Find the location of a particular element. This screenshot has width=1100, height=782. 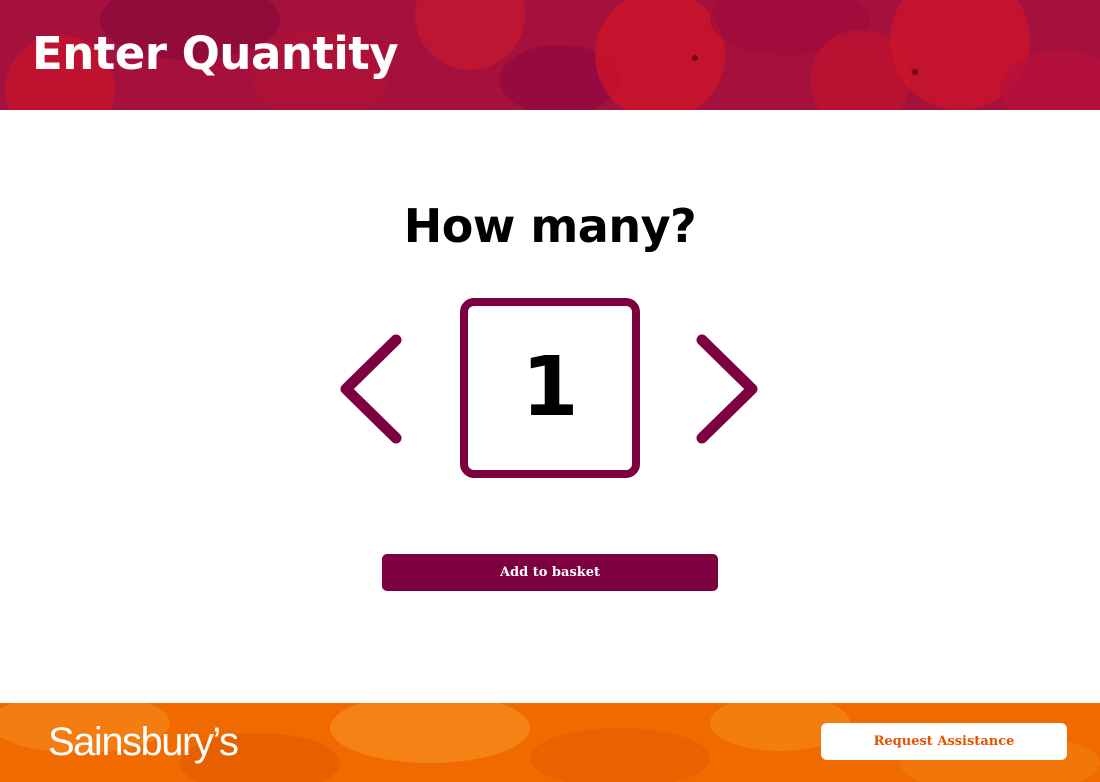

request-assistance-button: Request Assistance is located at coordinates (944, 741).